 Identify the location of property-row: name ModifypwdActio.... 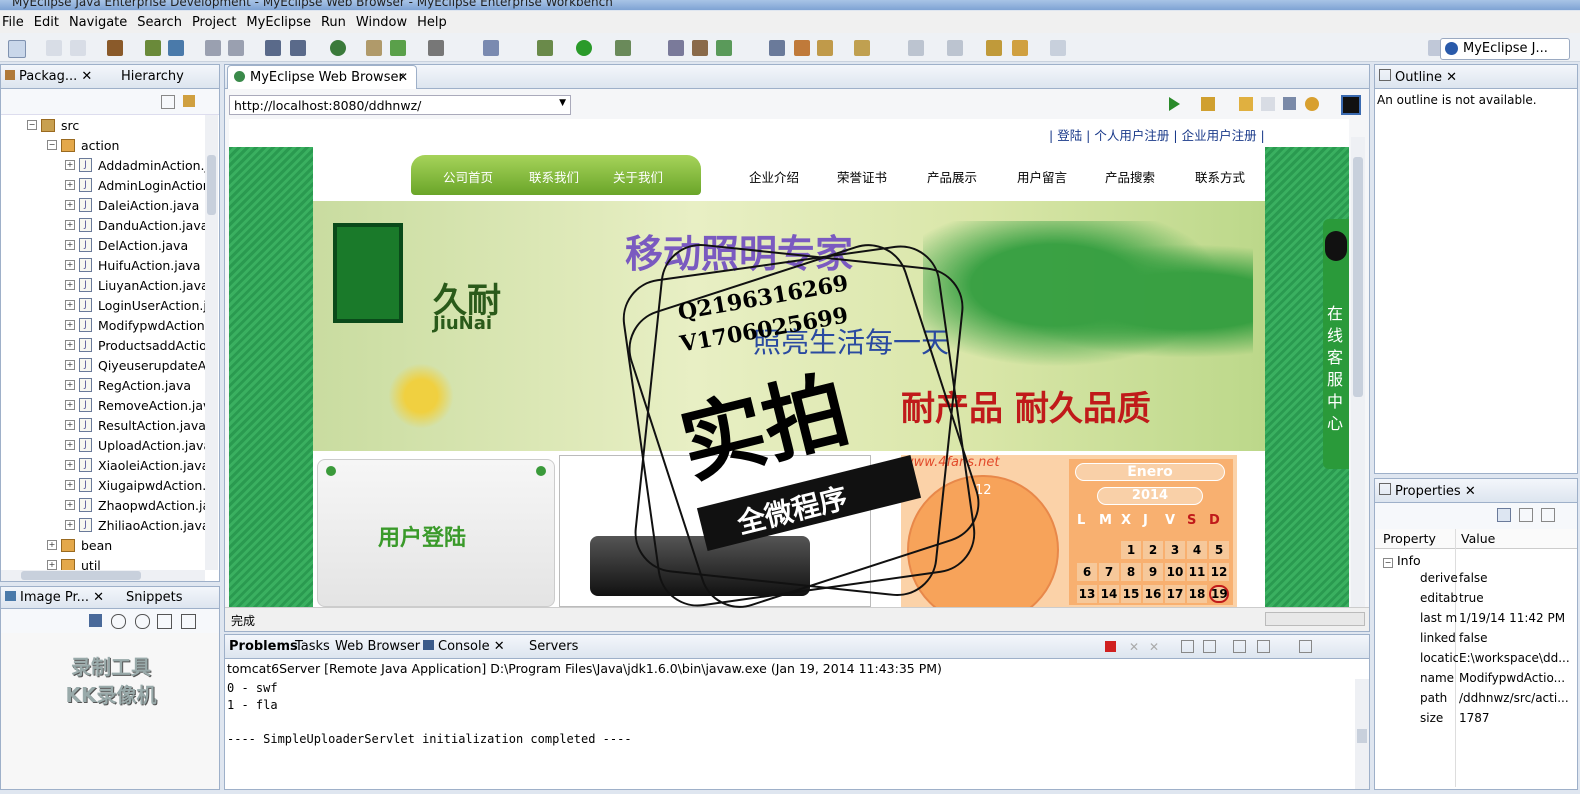
(1472, 681).